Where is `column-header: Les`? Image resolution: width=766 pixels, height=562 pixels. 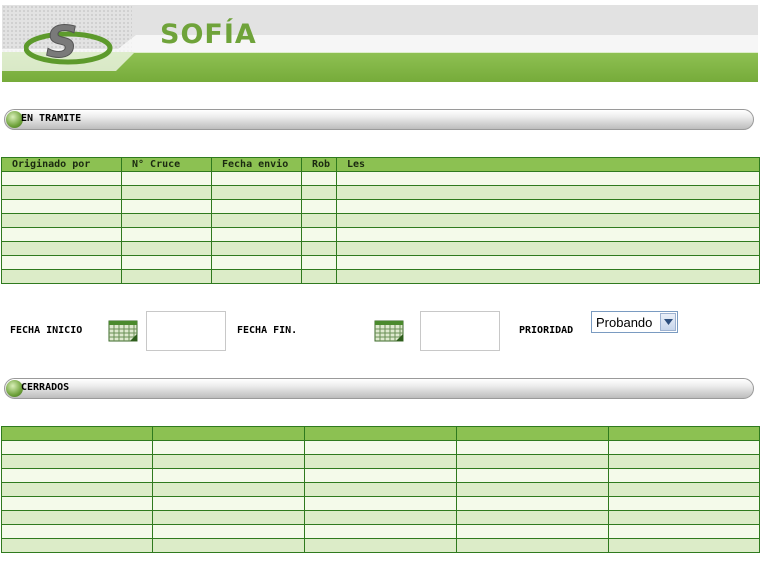
column-header: Les is located at coordinates (548, 164).